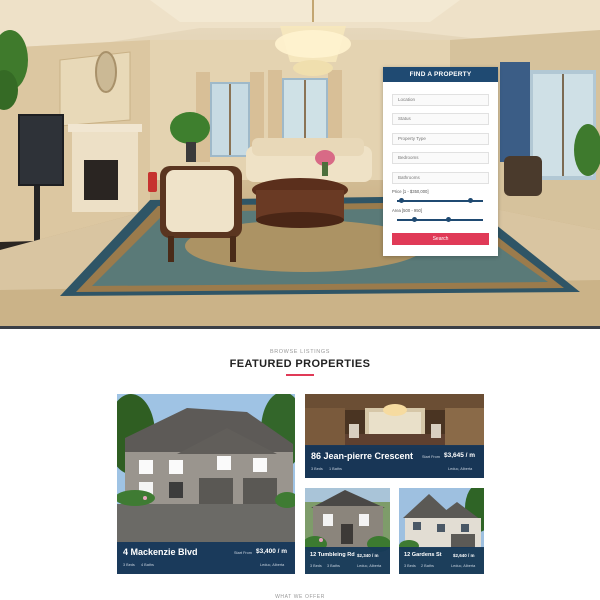 This screenshot has height=600, width=600. What do you see at coordinates (414, 220) in the screenshot?
I see `area-min-handle` at bounding box center [414, 220].